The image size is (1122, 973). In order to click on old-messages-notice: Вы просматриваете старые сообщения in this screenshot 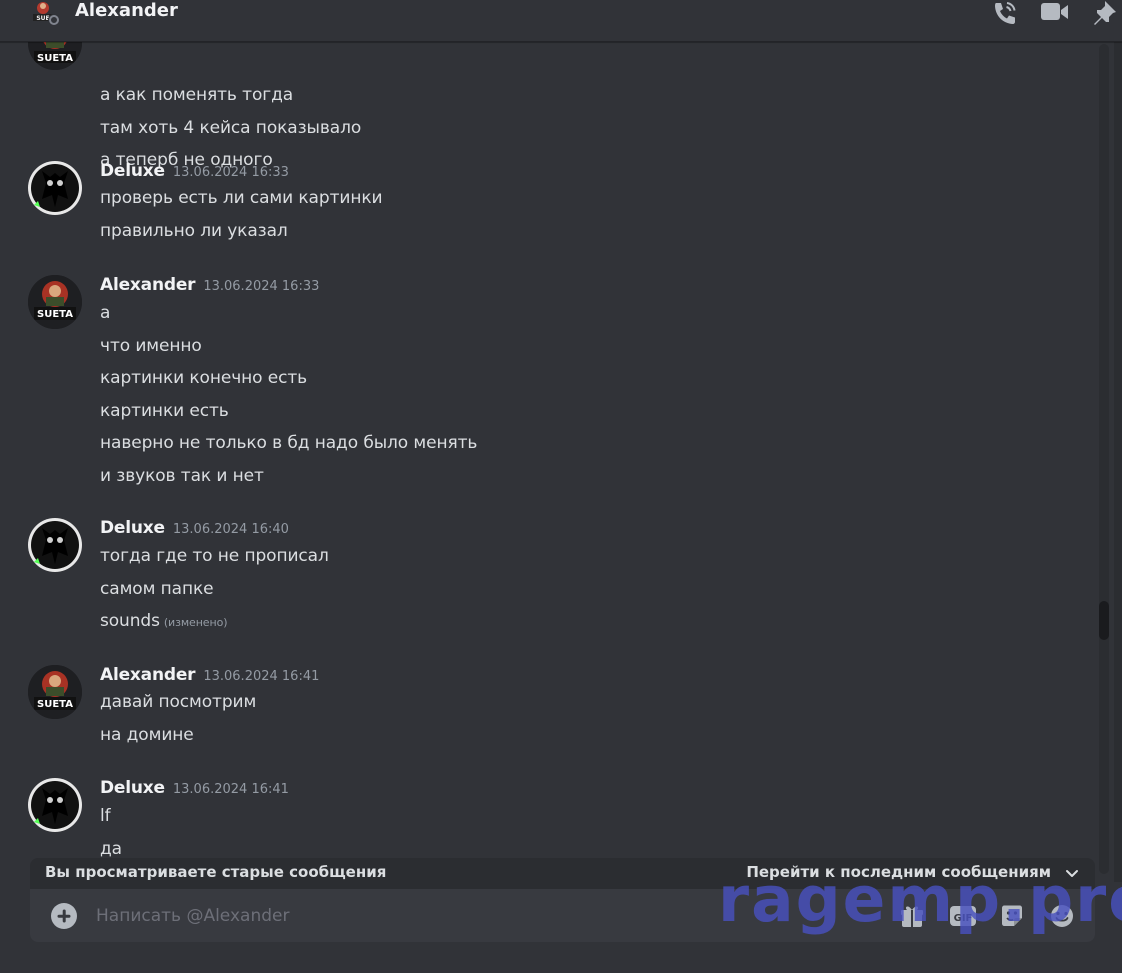, I will do `click(216, 872)`.